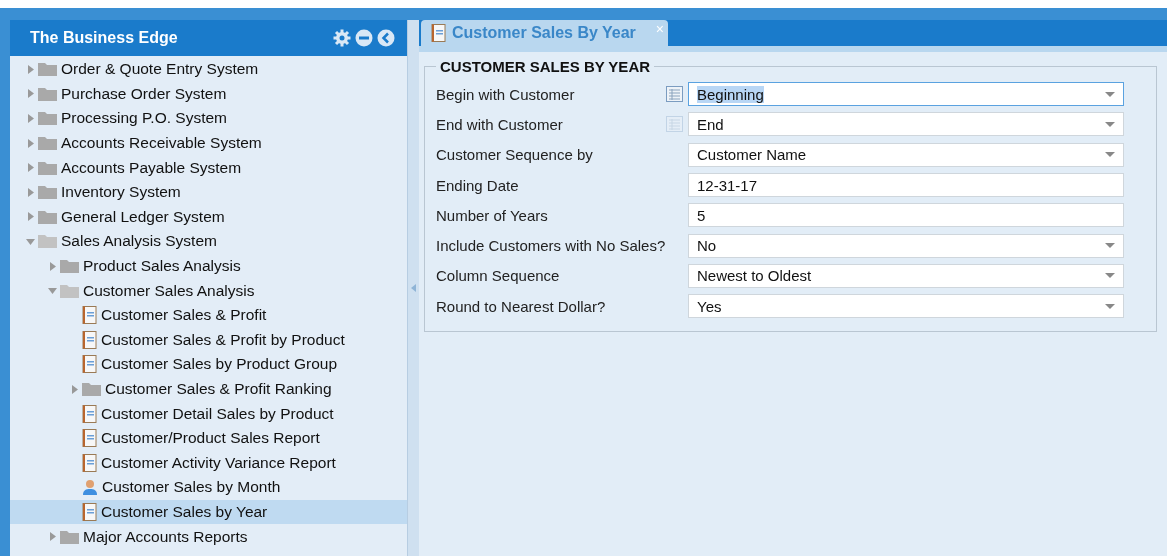 This screenshot has height=556, width=1167. I want to click on back-circle-icon, so click(386, 38).